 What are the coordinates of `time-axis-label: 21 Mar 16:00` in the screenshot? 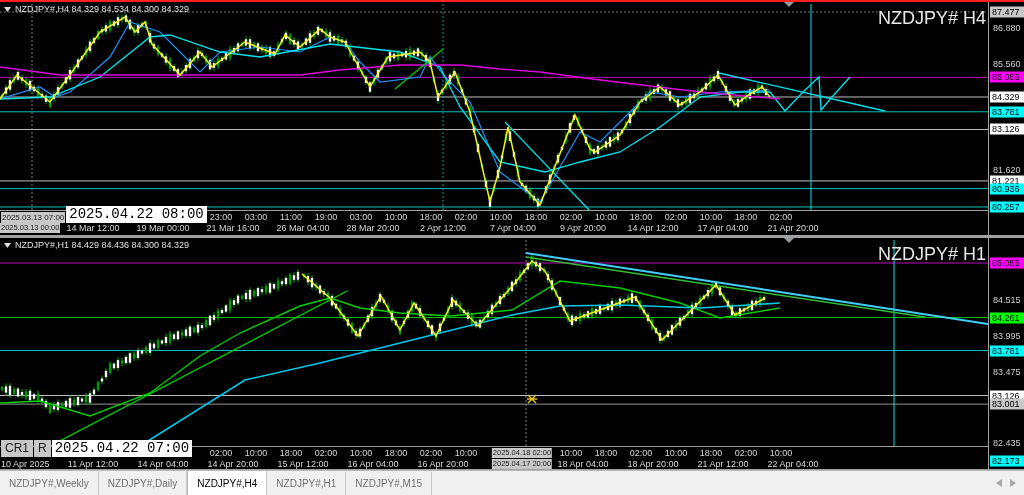 It's located at (233, 228).